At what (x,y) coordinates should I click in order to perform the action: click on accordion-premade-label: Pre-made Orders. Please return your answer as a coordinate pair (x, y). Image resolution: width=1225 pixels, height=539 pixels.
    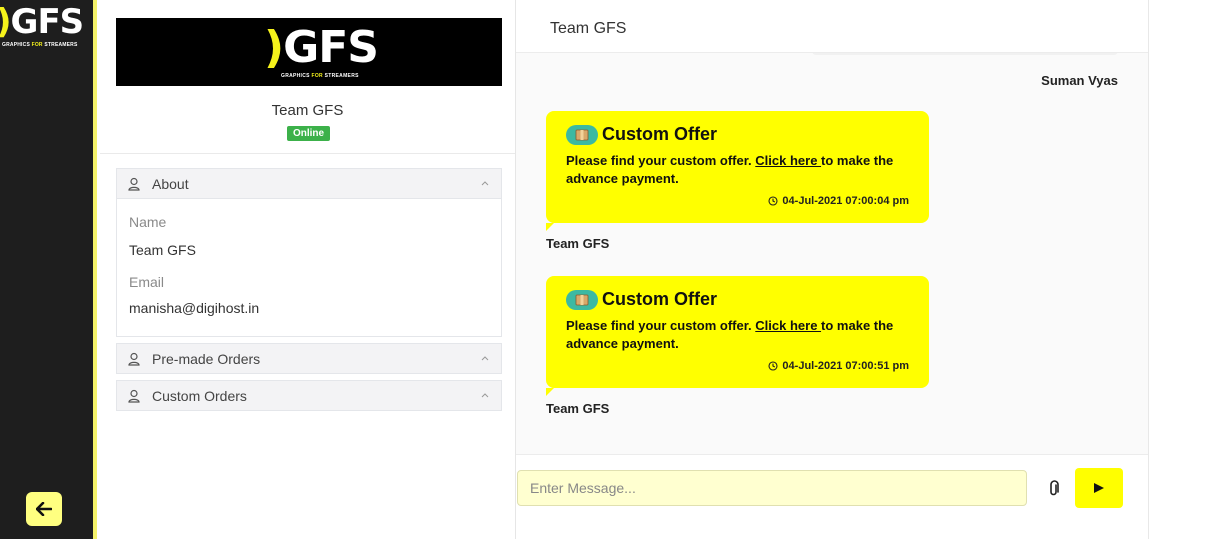
    Looking at the image, I should click on (206, 359).